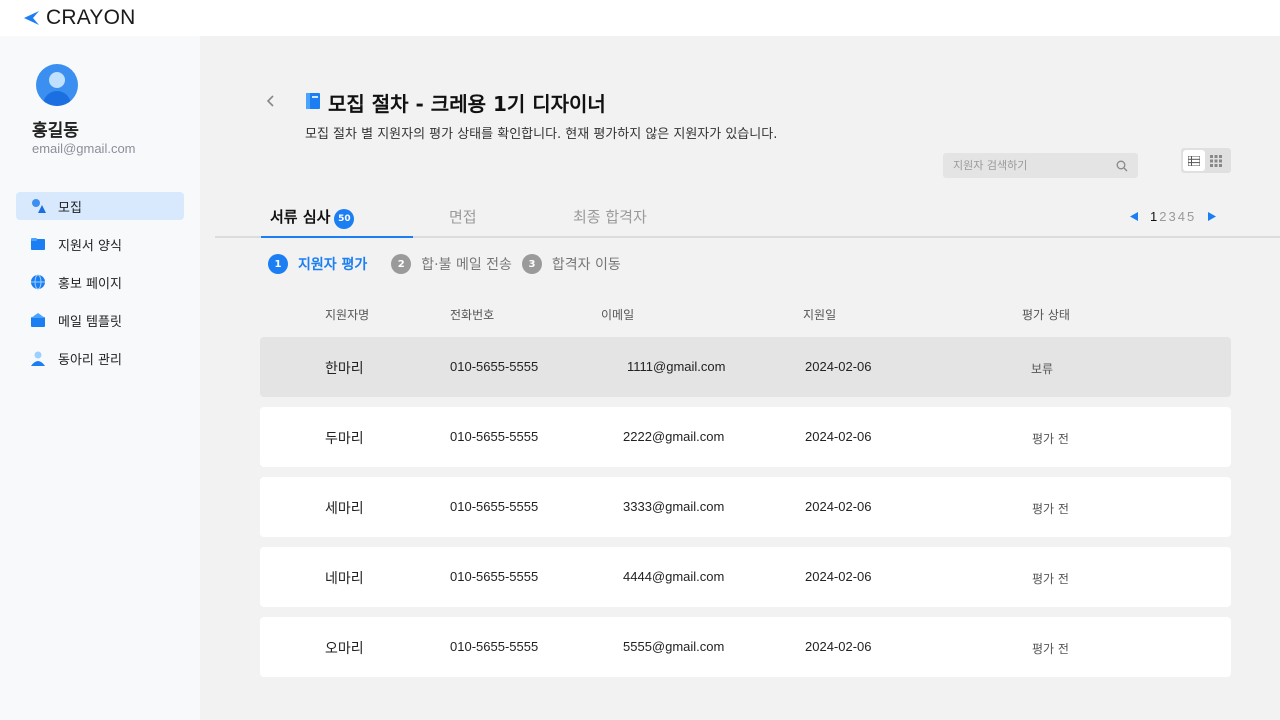 The height and width of the screenshot is (720, 1280). What do you see at coordinates (472, 315) in the screenshot?
I see `column-header-phone: 전화번호` at bounding box center [472, 315].